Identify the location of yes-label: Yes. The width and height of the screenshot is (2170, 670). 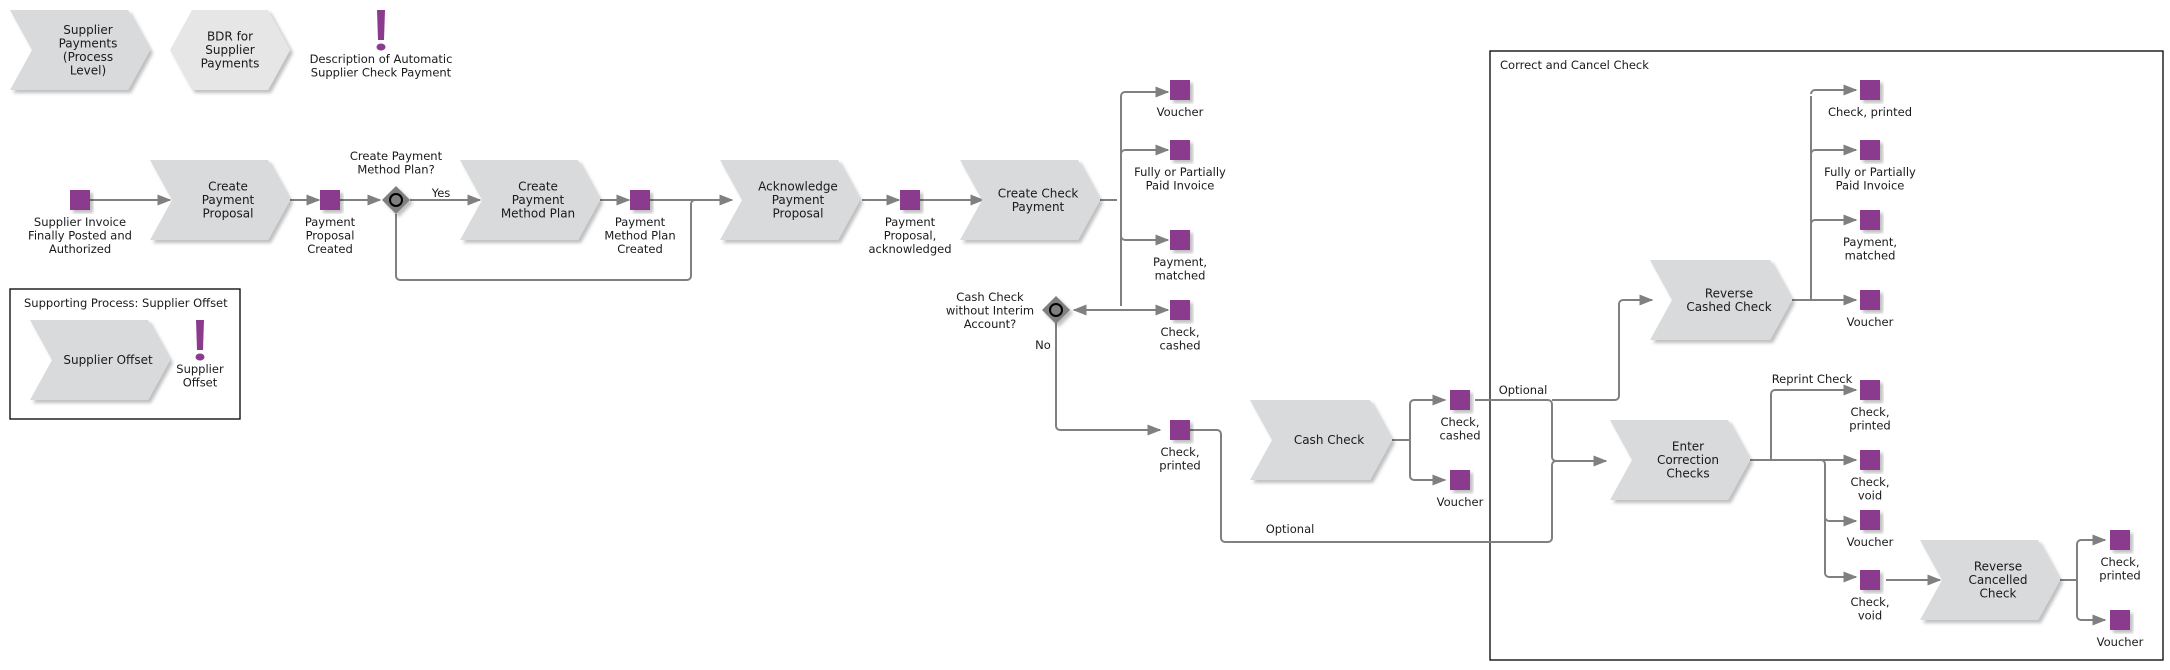
(441, 193).